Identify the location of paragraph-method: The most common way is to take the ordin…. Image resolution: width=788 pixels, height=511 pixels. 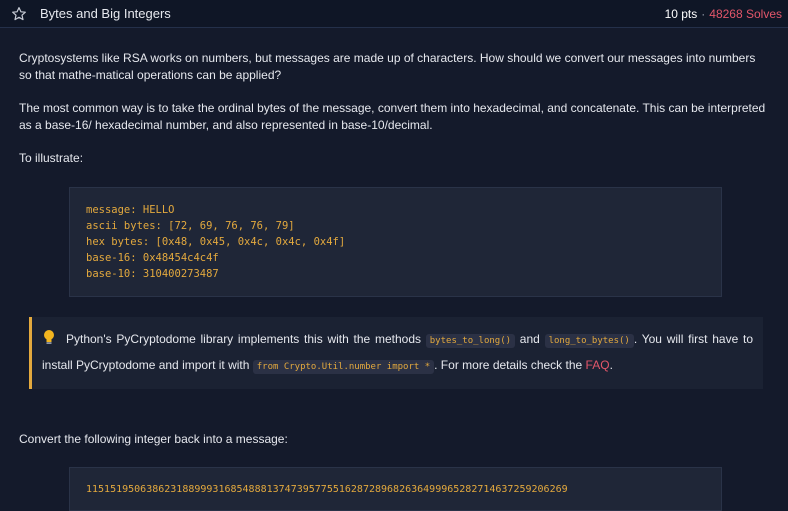
(392, 116).